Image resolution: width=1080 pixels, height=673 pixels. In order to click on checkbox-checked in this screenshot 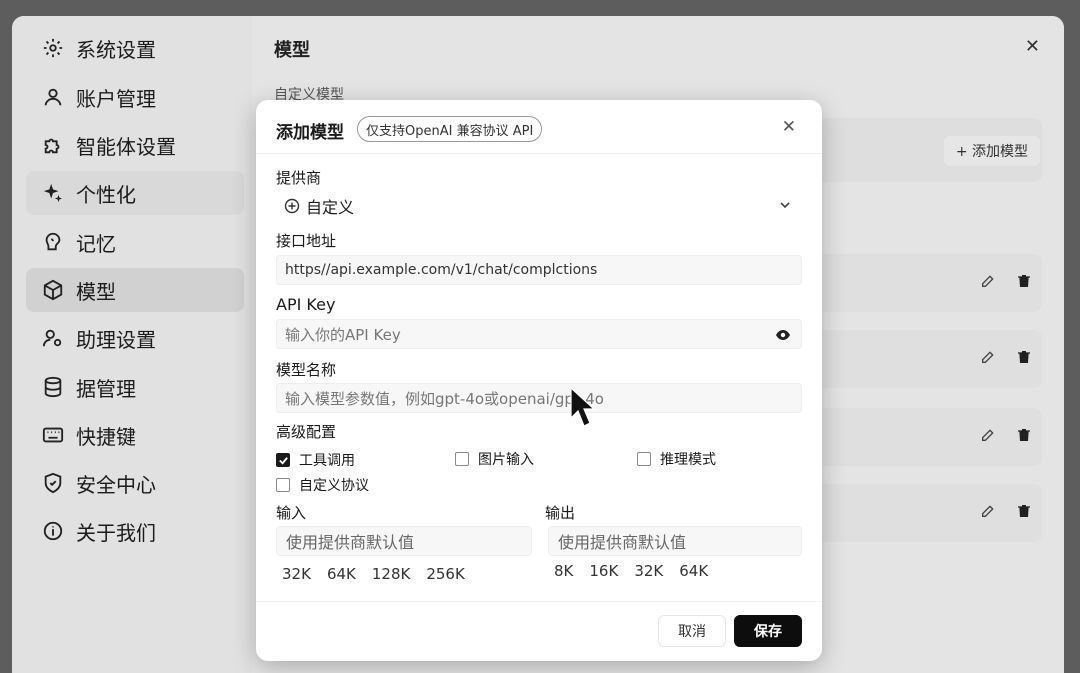, I will do `click(283, 460)`.